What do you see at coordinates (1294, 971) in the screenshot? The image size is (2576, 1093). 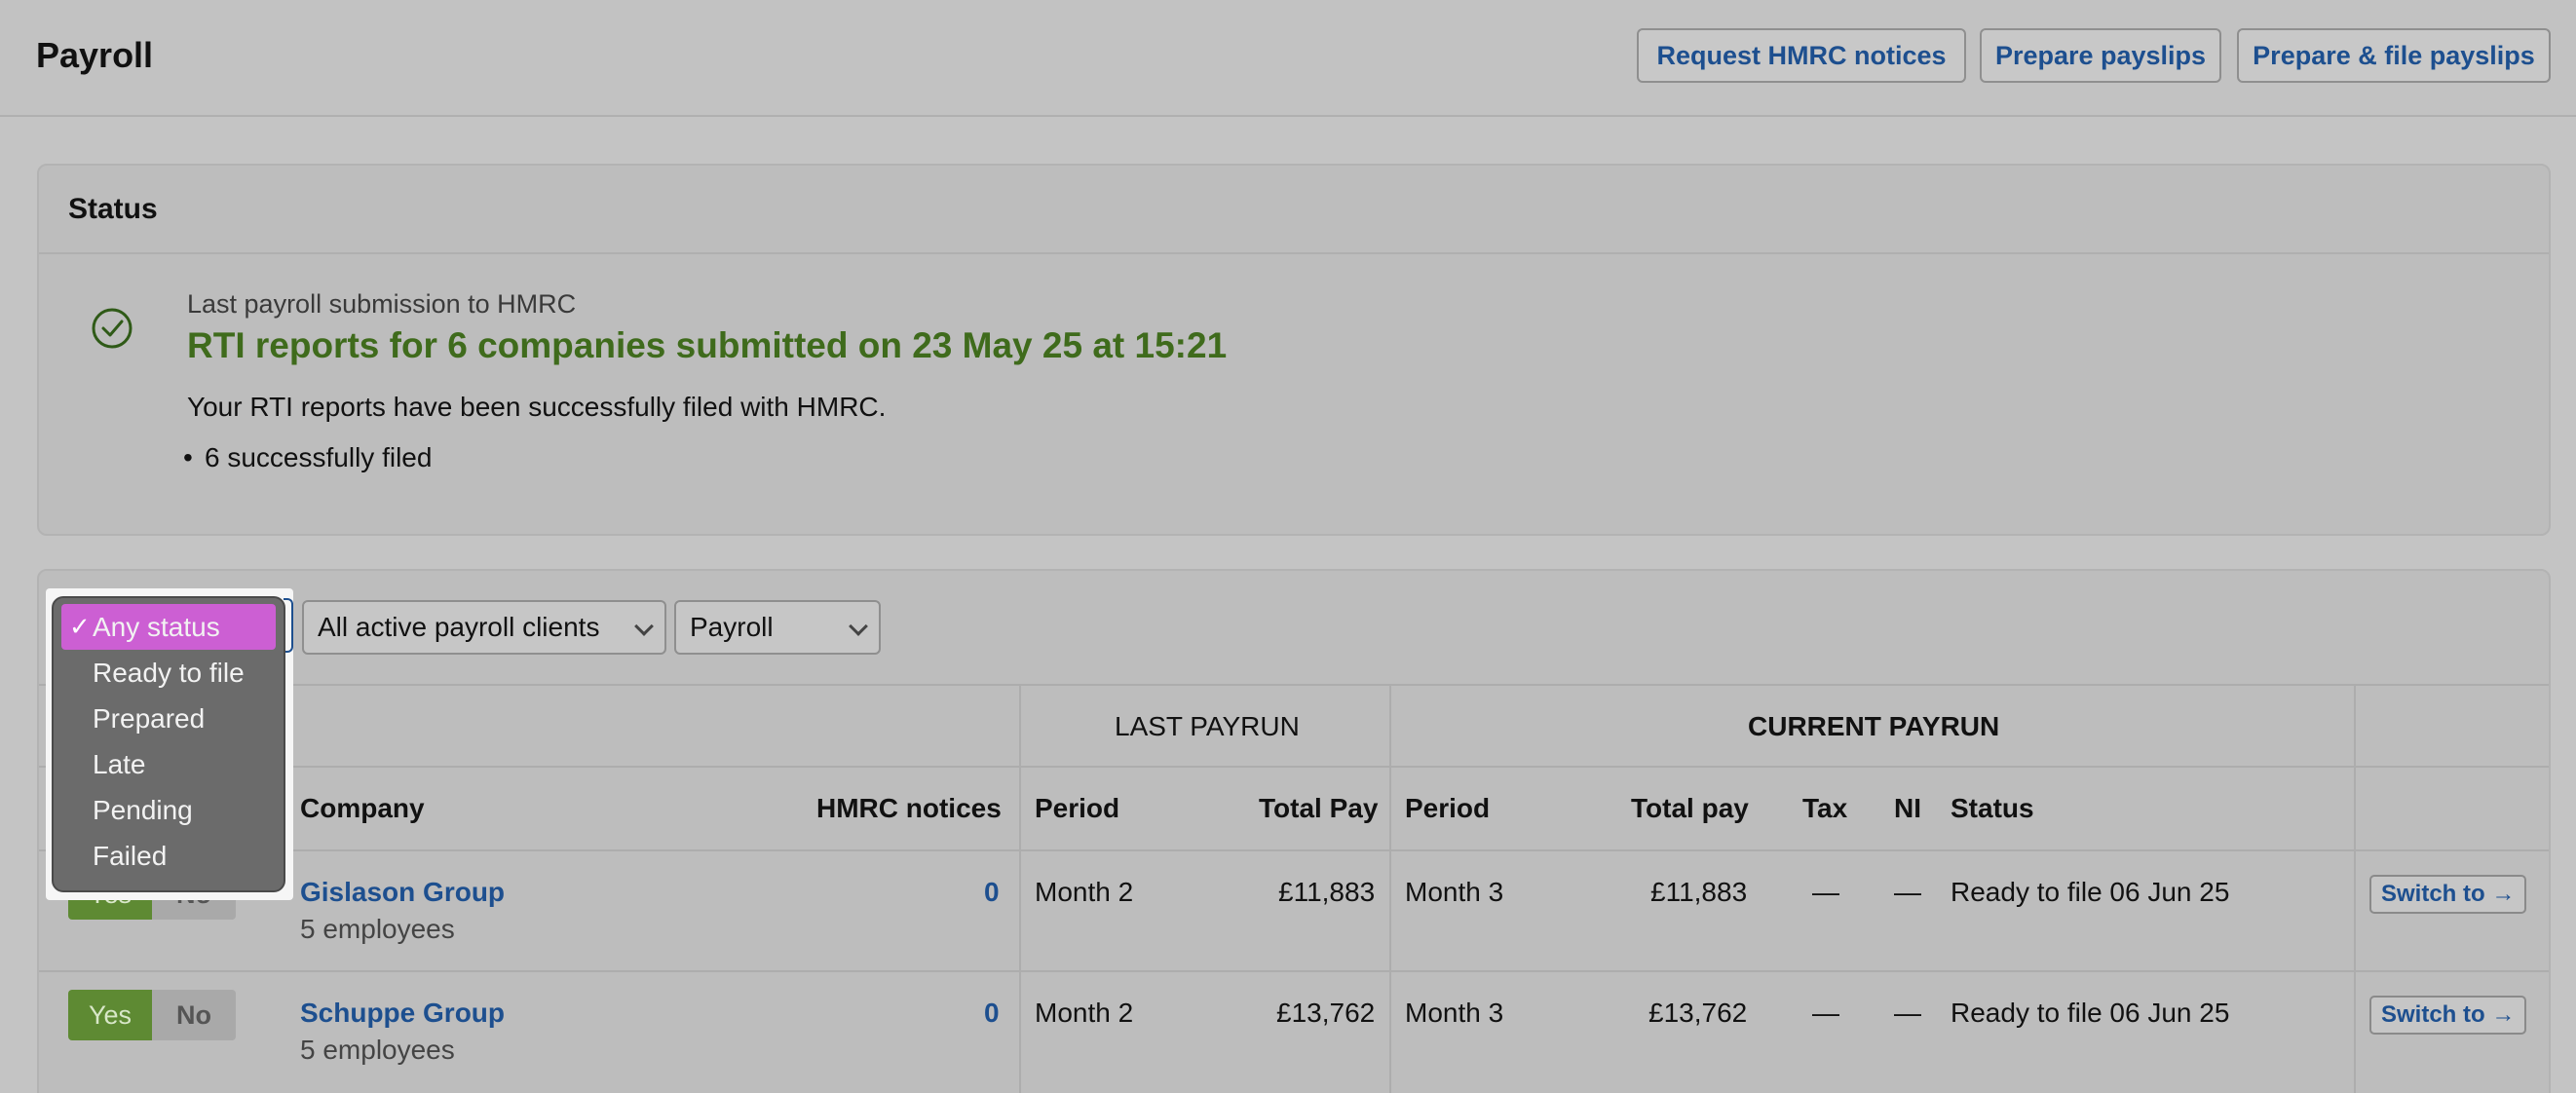 I see `table-row-divider` at bounding box center [1294, 971].